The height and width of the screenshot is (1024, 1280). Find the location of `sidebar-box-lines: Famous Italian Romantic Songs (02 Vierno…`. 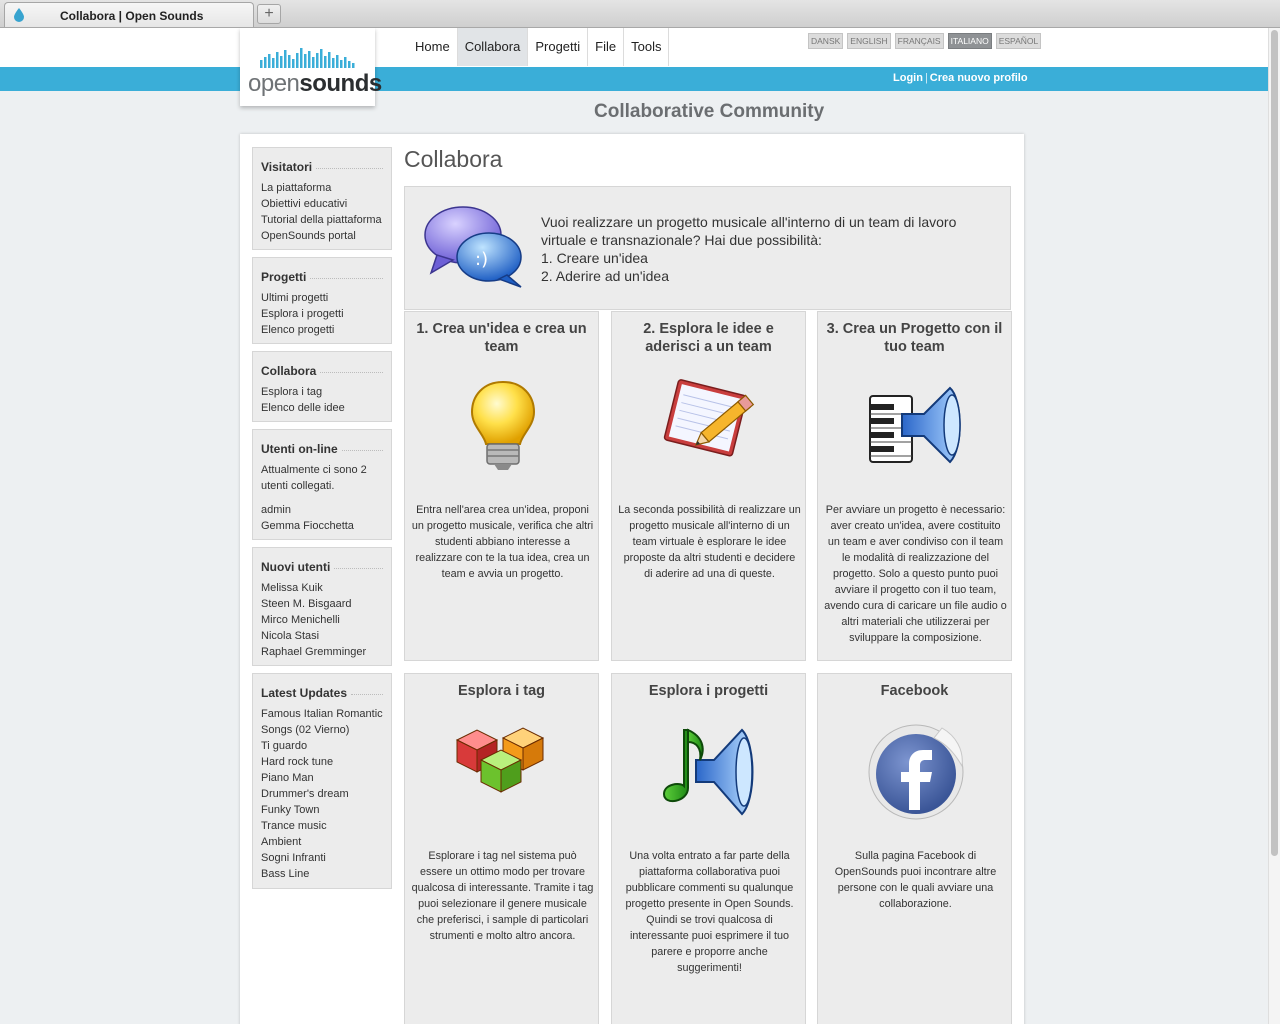

sidebar-box-lines: Famous Italian Romantic Songs (02 Vierno… is located at coordinates (326, 794).